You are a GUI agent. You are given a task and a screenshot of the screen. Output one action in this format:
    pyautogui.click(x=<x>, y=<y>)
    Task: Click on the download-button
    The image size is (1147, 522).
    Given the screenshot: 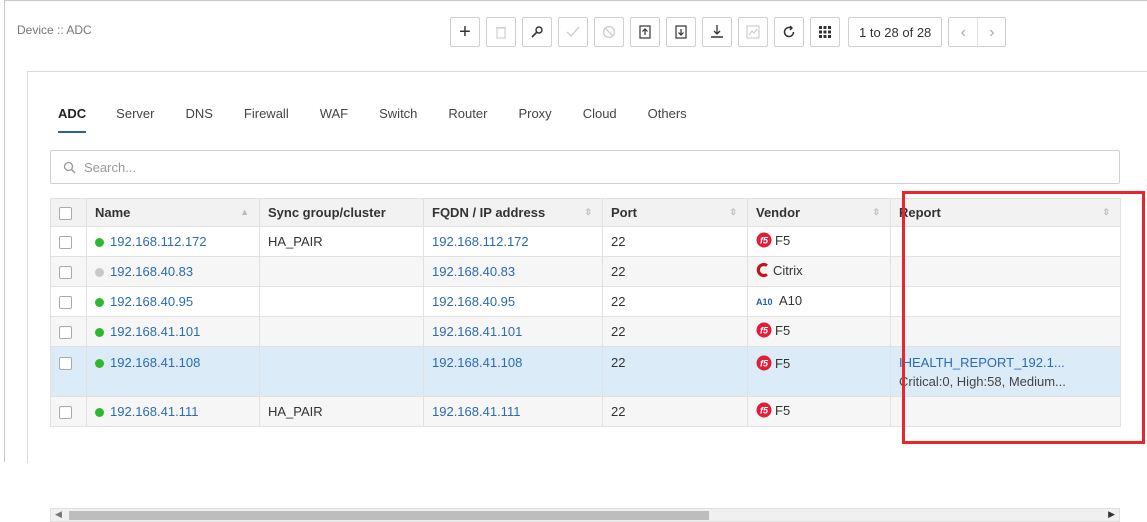 What is the action you would take?
    pyautogui.click(x=717, y=32)
    